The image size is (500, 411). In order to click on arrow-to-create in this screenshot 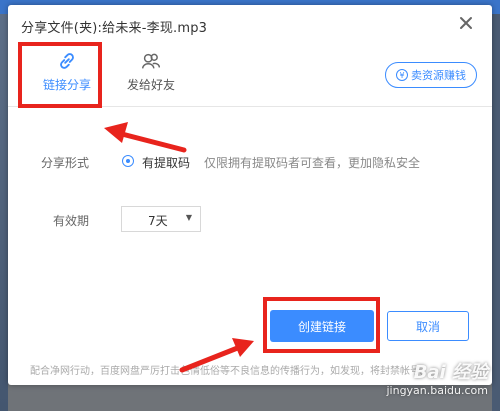, I will do `click(216, 355)`.